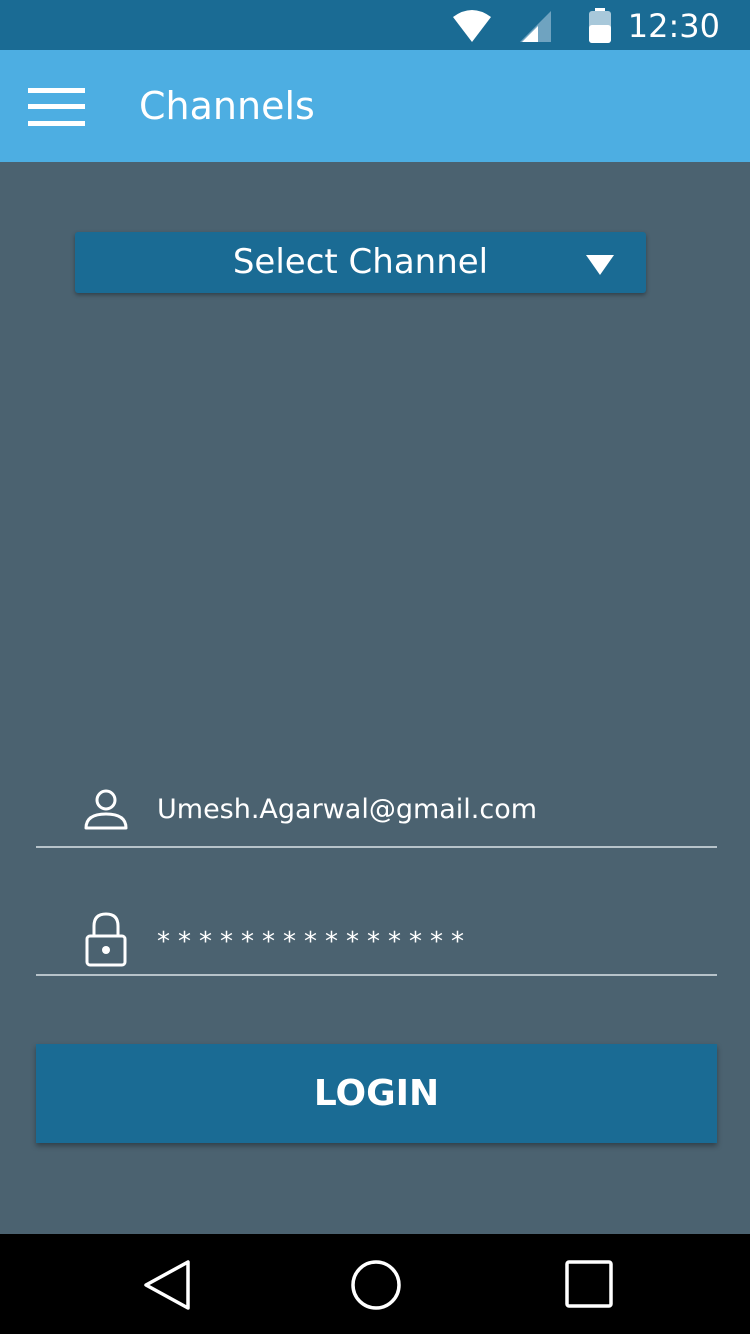 The width and height of the screenshot is (750, 1334). Describe the element at coordinates (106, 942) in the screenshot. I see `lock-icon` at that location.